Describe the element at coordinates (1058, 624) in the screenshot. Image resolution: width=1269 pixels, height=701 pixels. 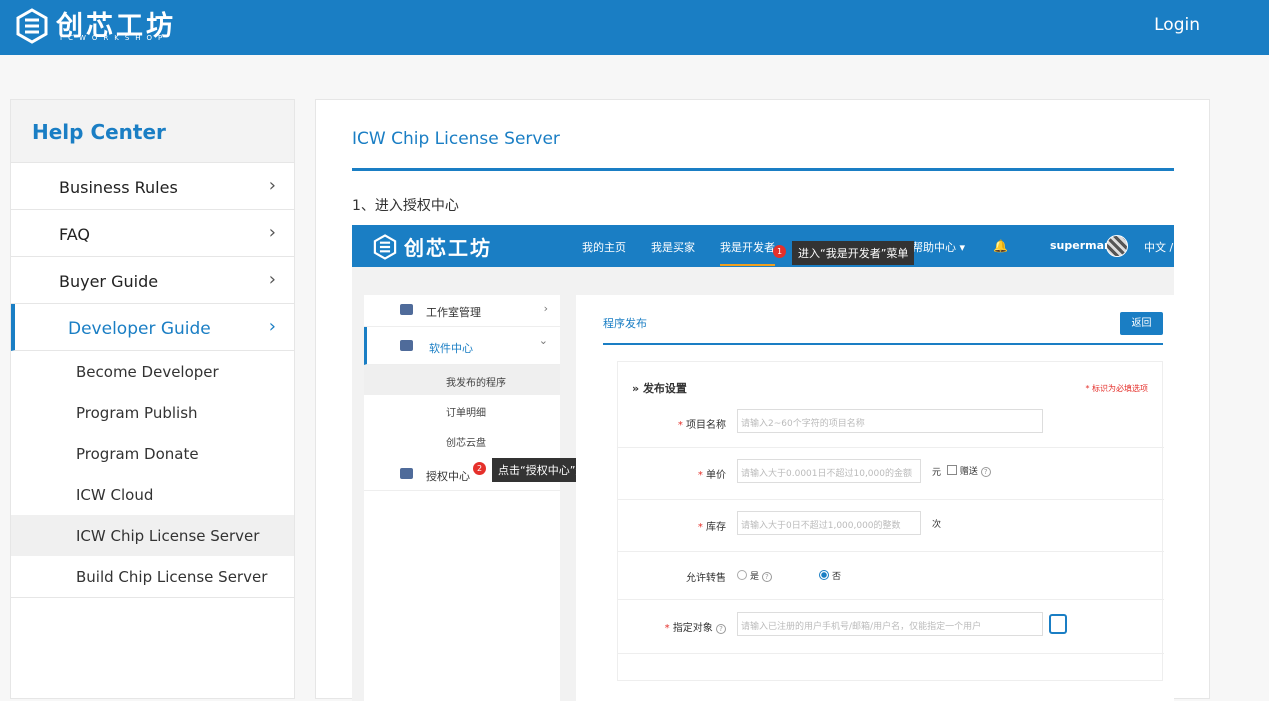
I see `contact-book-icon` at that location.